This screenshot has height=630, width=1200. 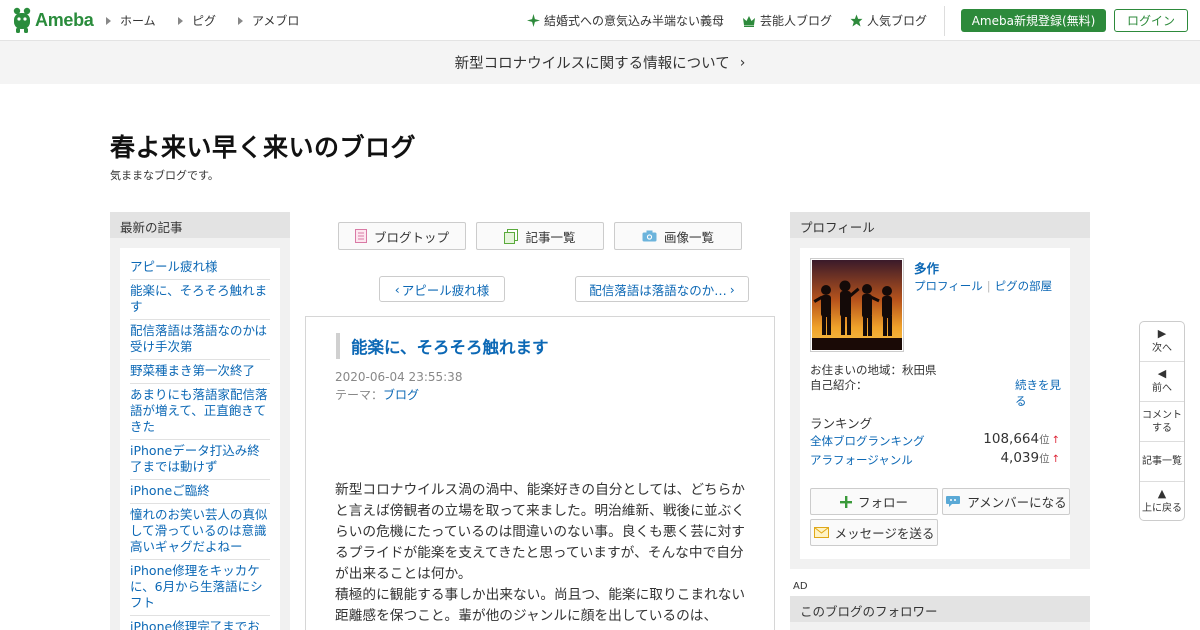 I want to click on header-divider, so click(x=944, y=21).